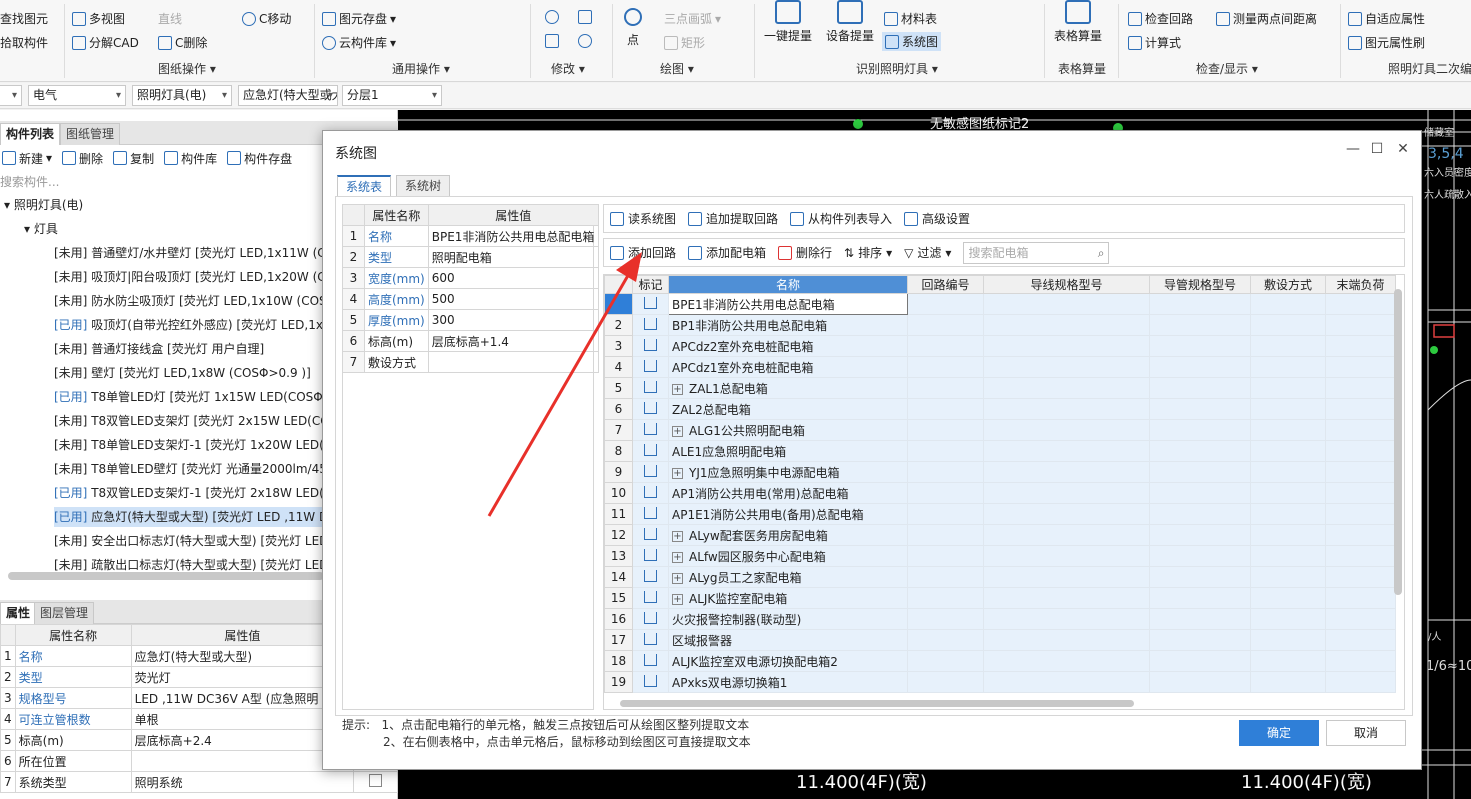  I want to click on append-extract-loop-button: 追加提取回路, so click(733, 218).